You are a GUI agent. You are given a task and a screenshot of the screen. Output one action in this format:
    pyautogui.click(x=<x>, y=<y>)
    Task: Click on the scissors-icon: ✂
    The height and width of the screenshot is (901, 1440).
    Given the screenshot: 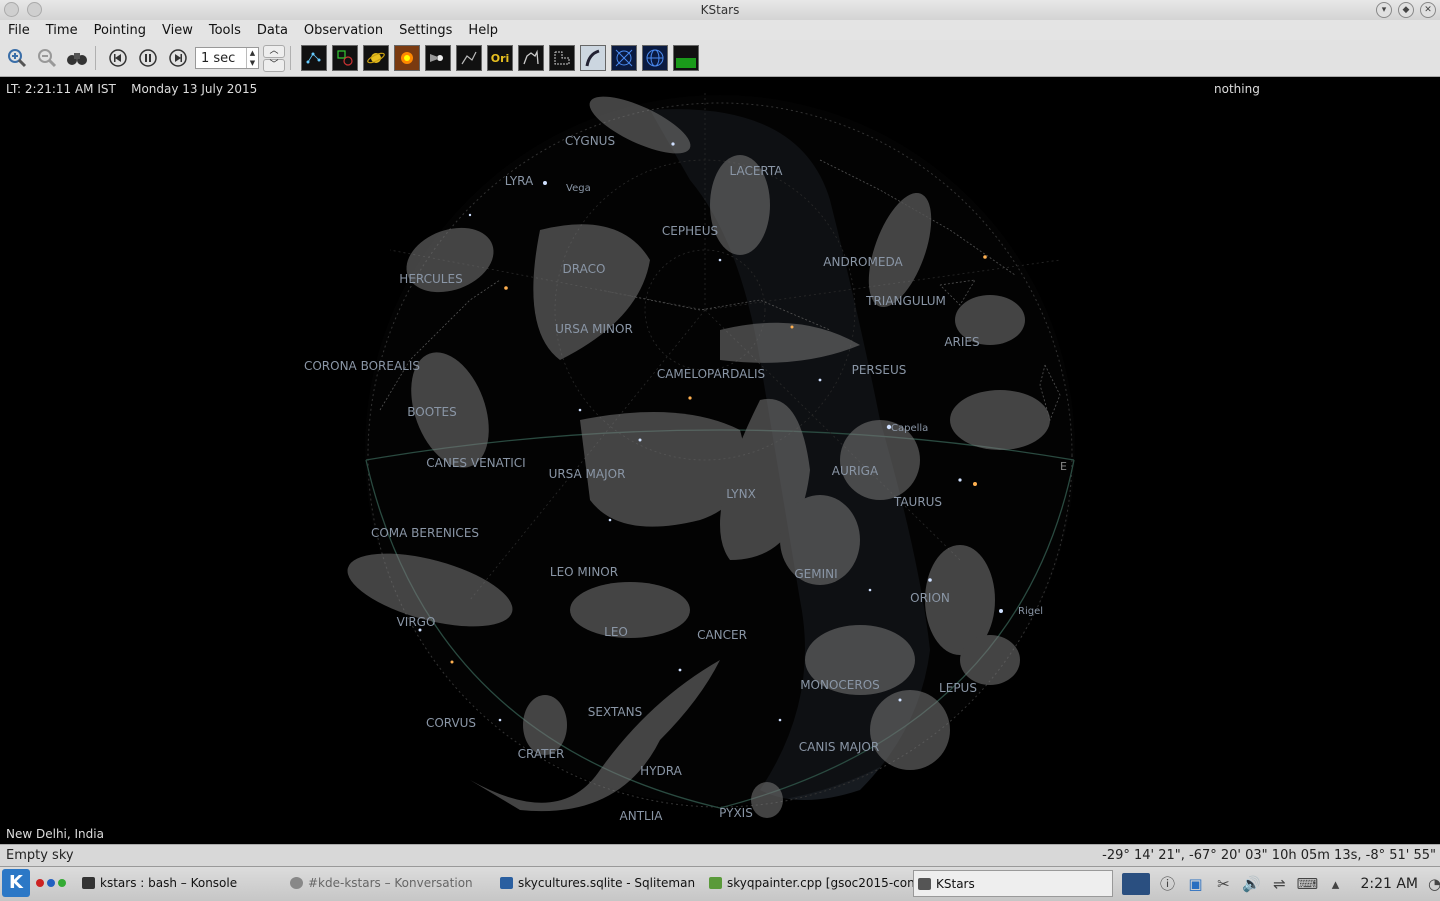 What is the action you would take?
    pyautogui.click(x=1223, y=884)
    